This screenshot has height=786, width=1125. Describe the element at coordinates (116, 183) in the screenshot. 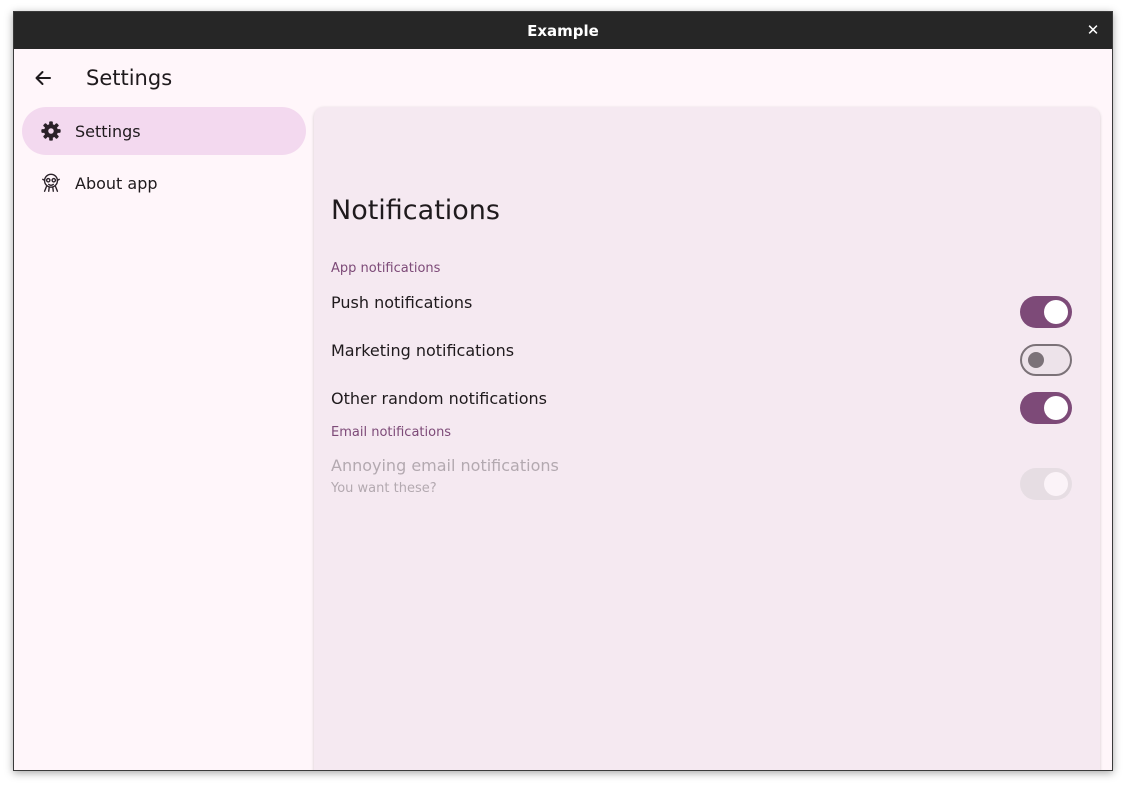

I see `sidebar-item-label: About app` at that location.